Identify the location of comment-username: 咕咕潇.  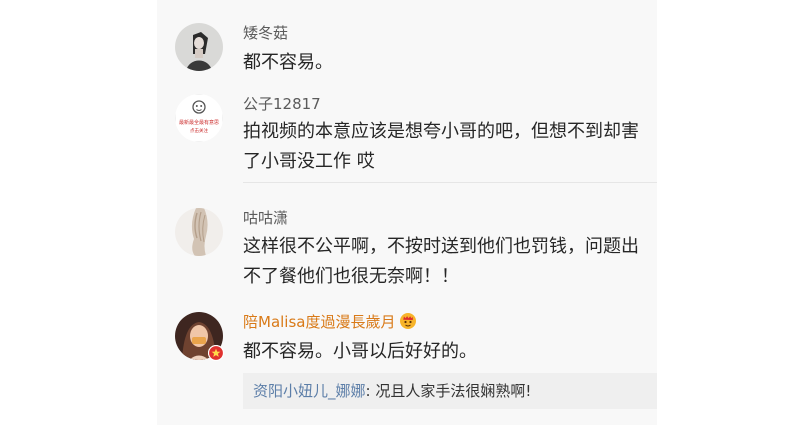
(265, 218).